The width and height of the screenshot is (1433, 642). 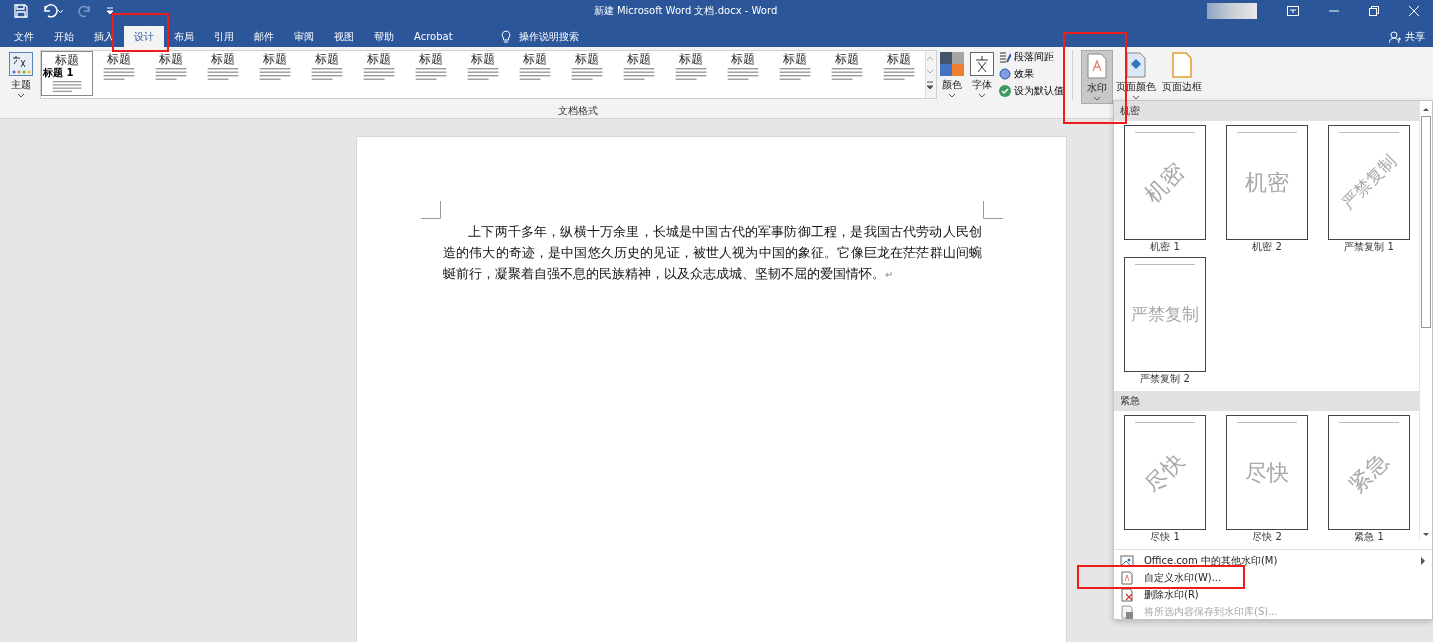 I want to click on restore-icon, so click(x=1374, y=11).